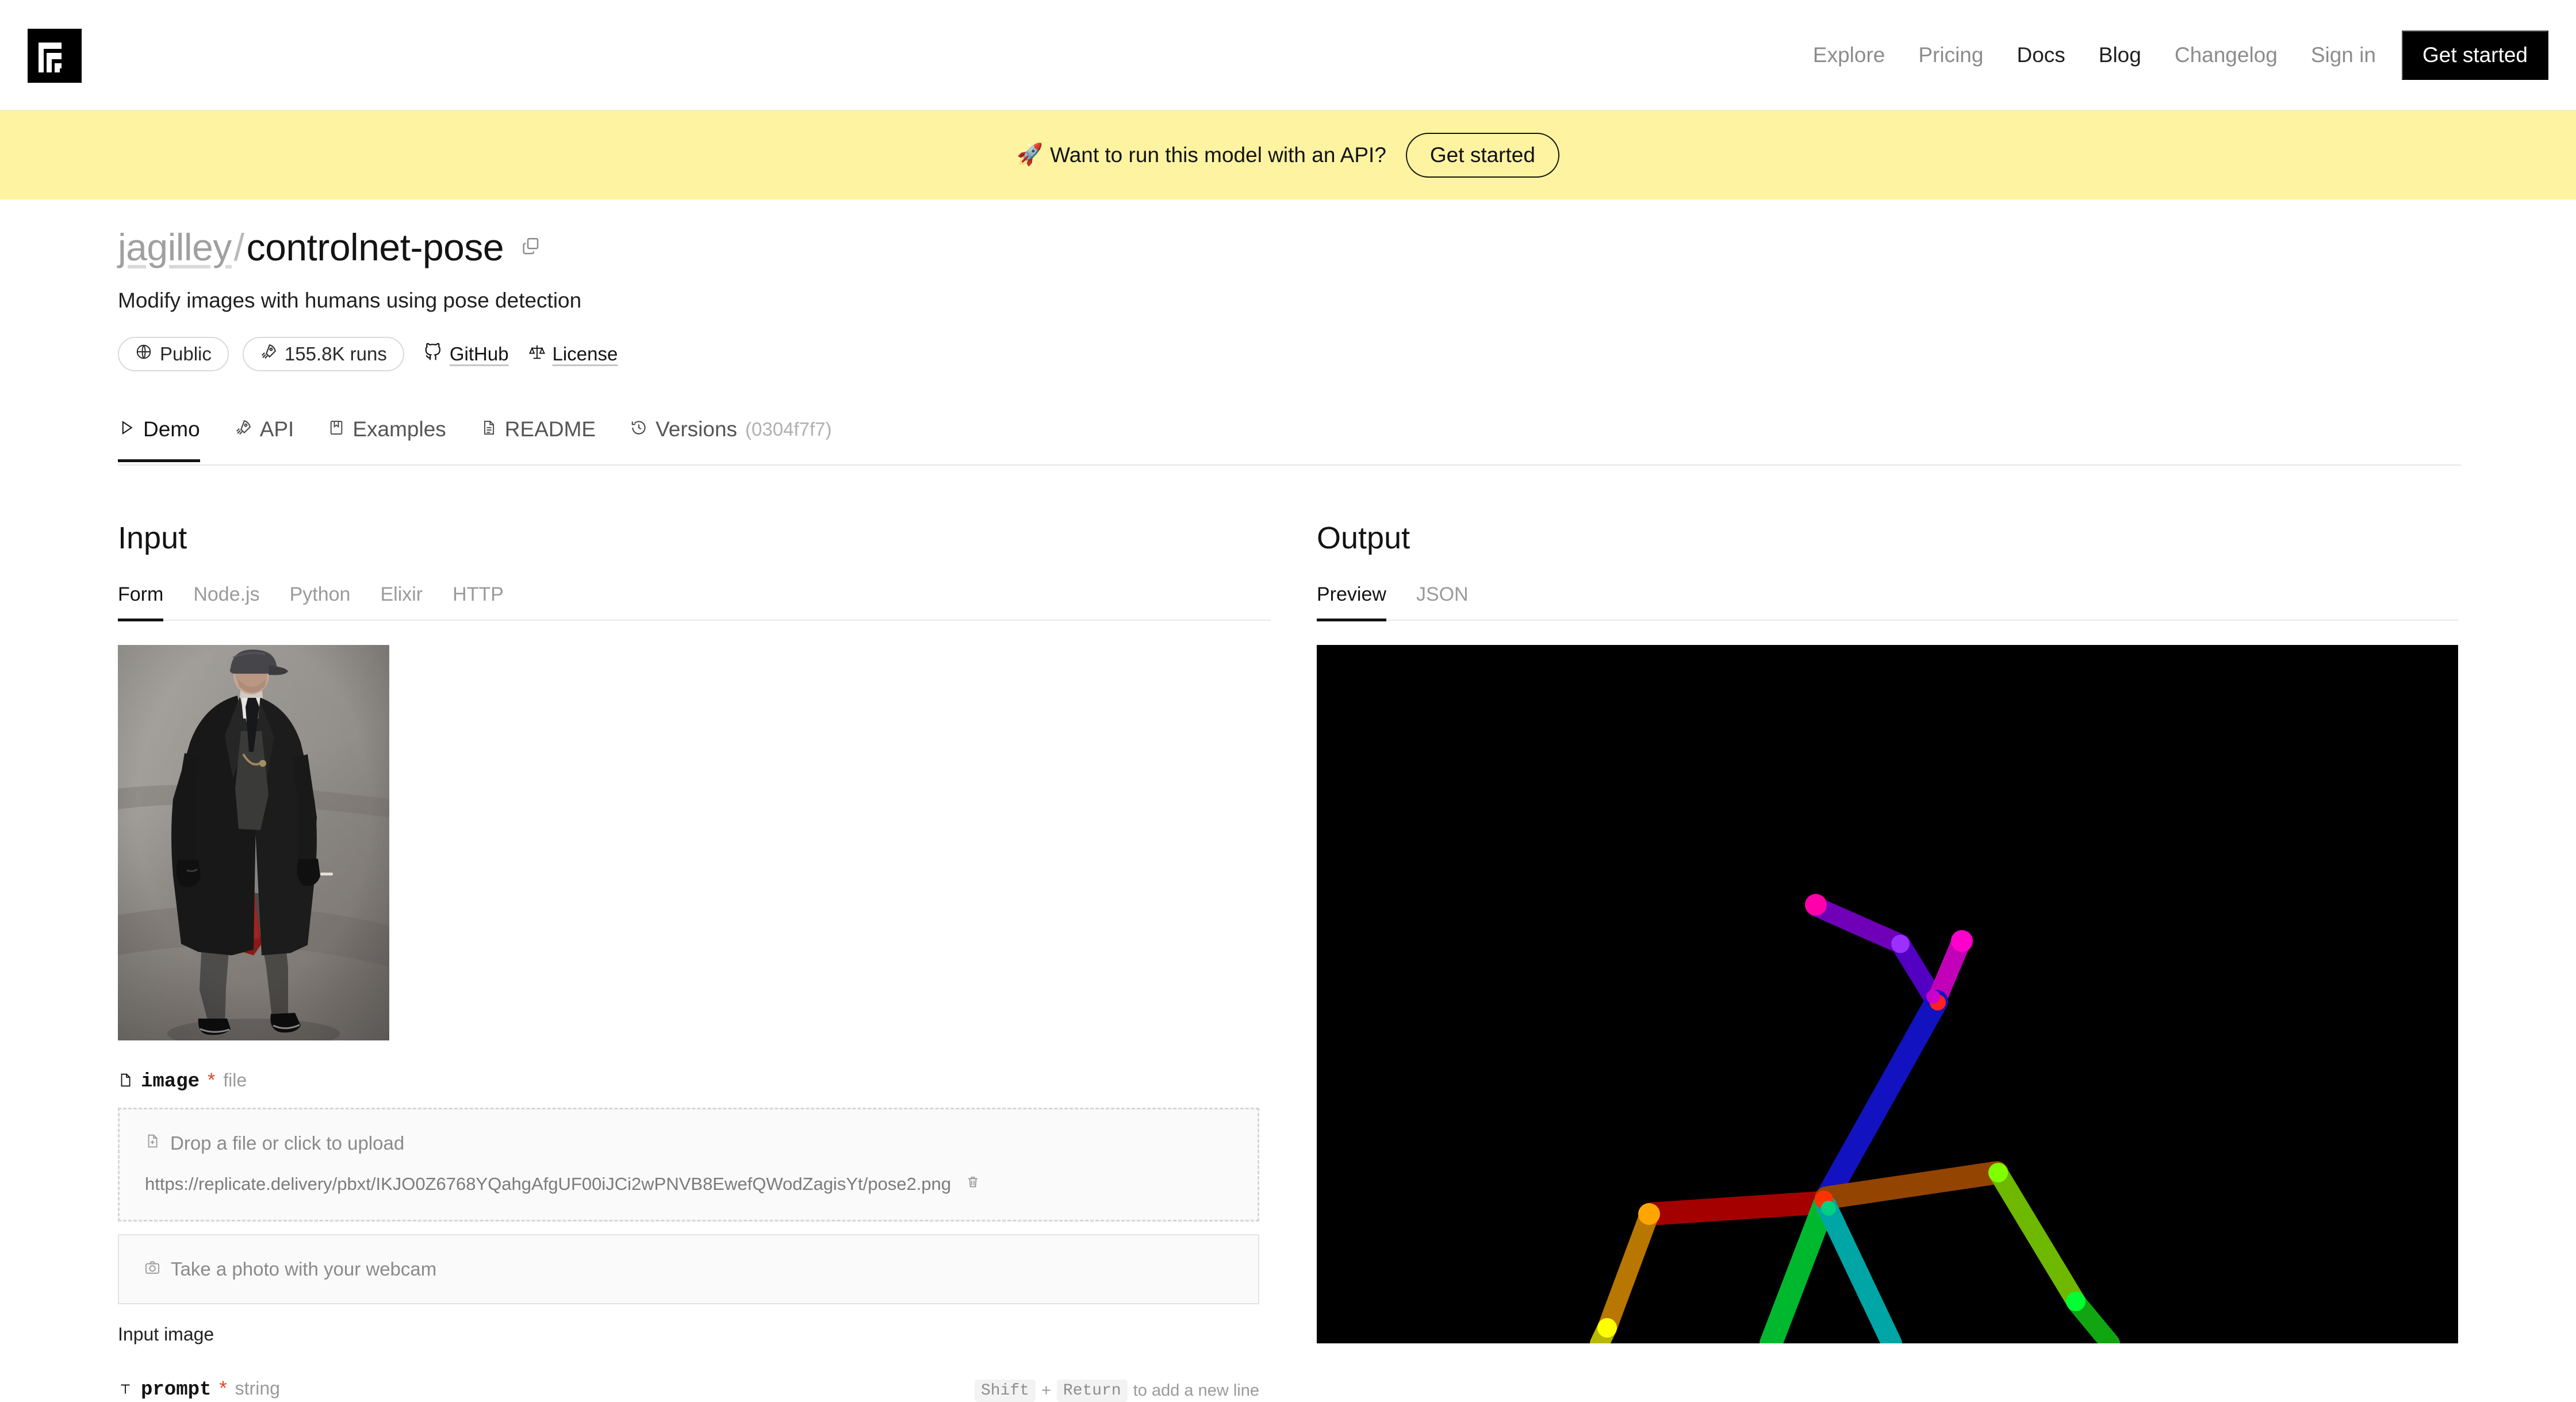 The height and width of the screenshot is (1402, 2576). I want to click on tab-versions-hash: (0304f7f7), so click(788, 429).